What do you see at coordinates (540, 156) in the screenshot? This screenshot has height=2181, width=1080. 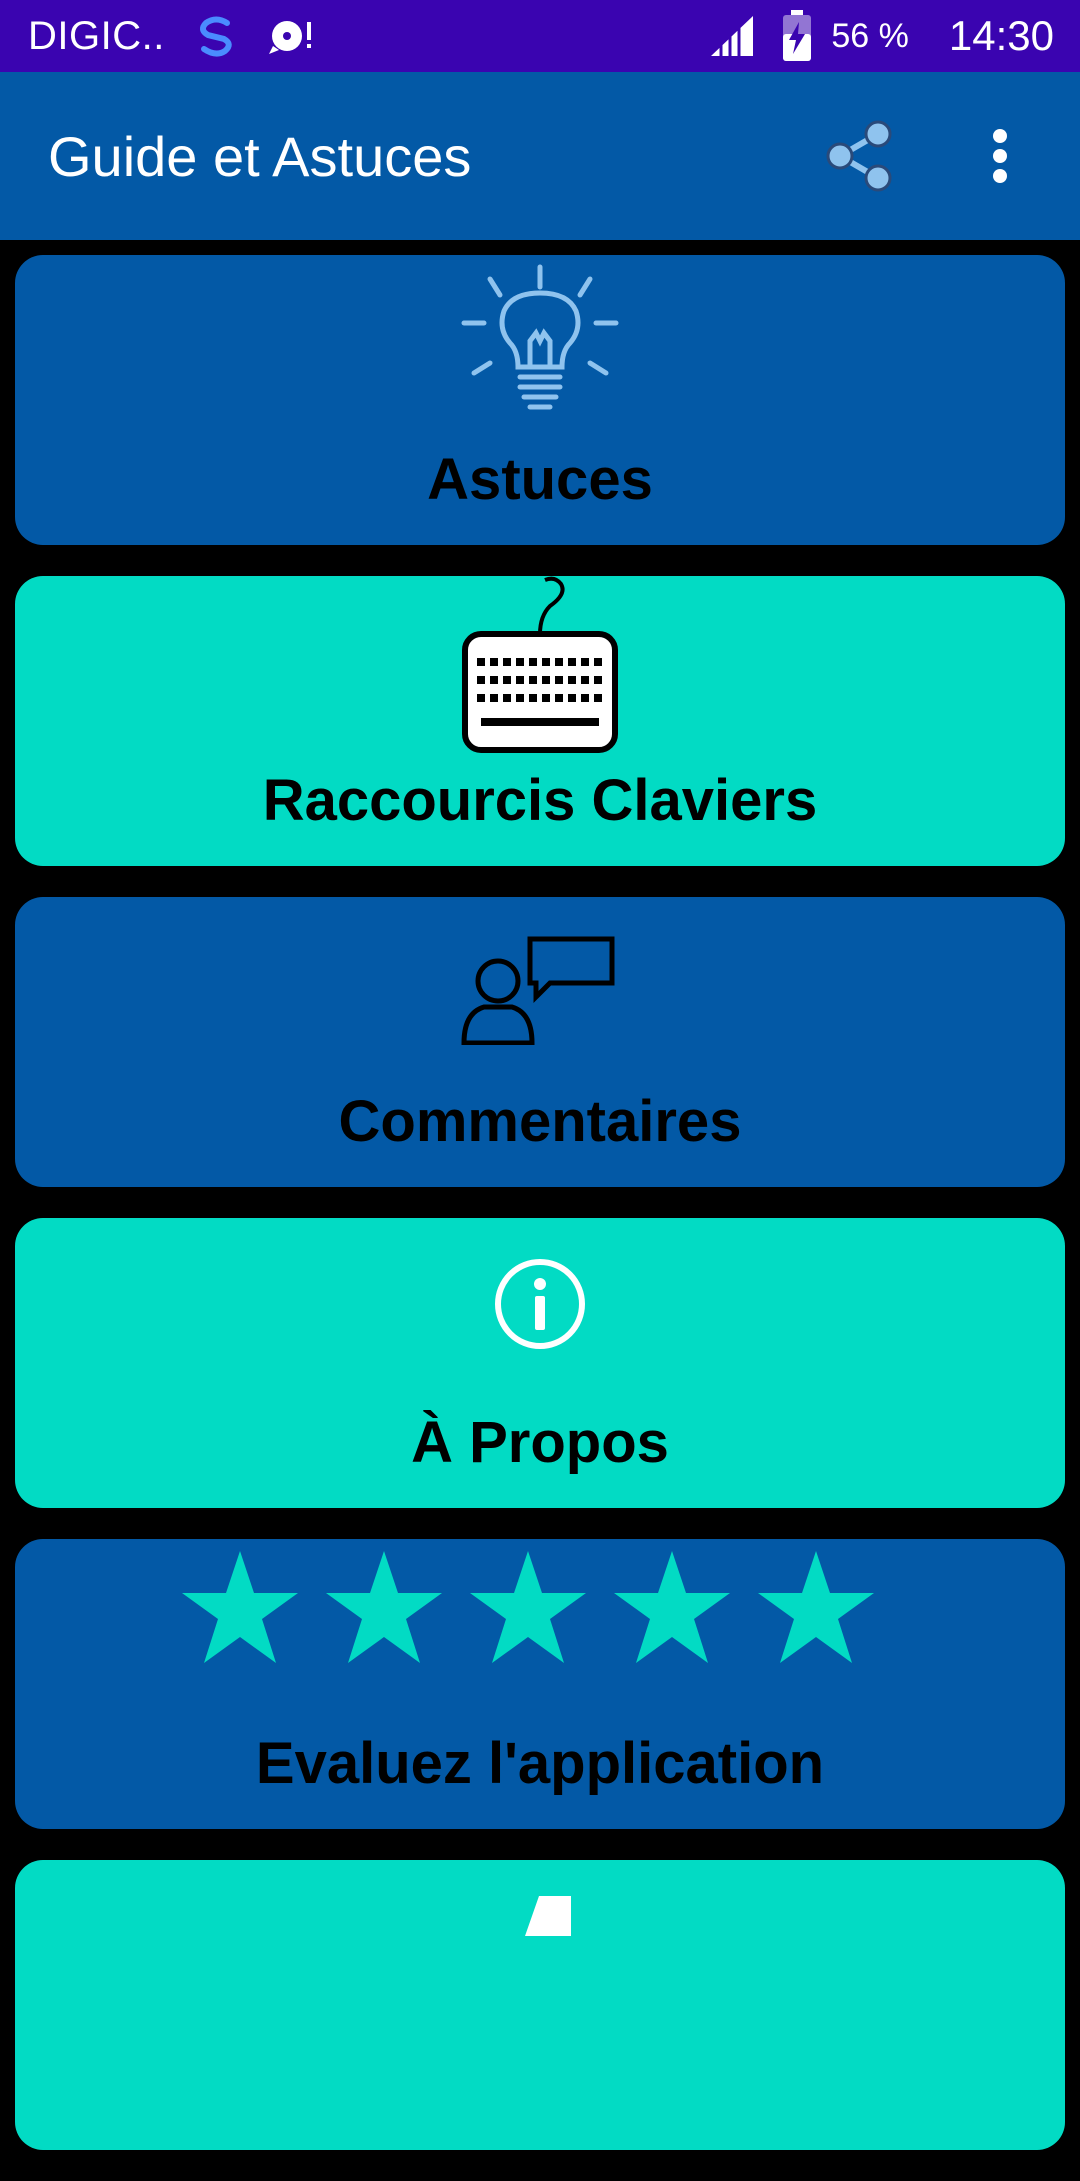 I see `app-bar: Guide et Astuces` at bounding box center [540, 156].